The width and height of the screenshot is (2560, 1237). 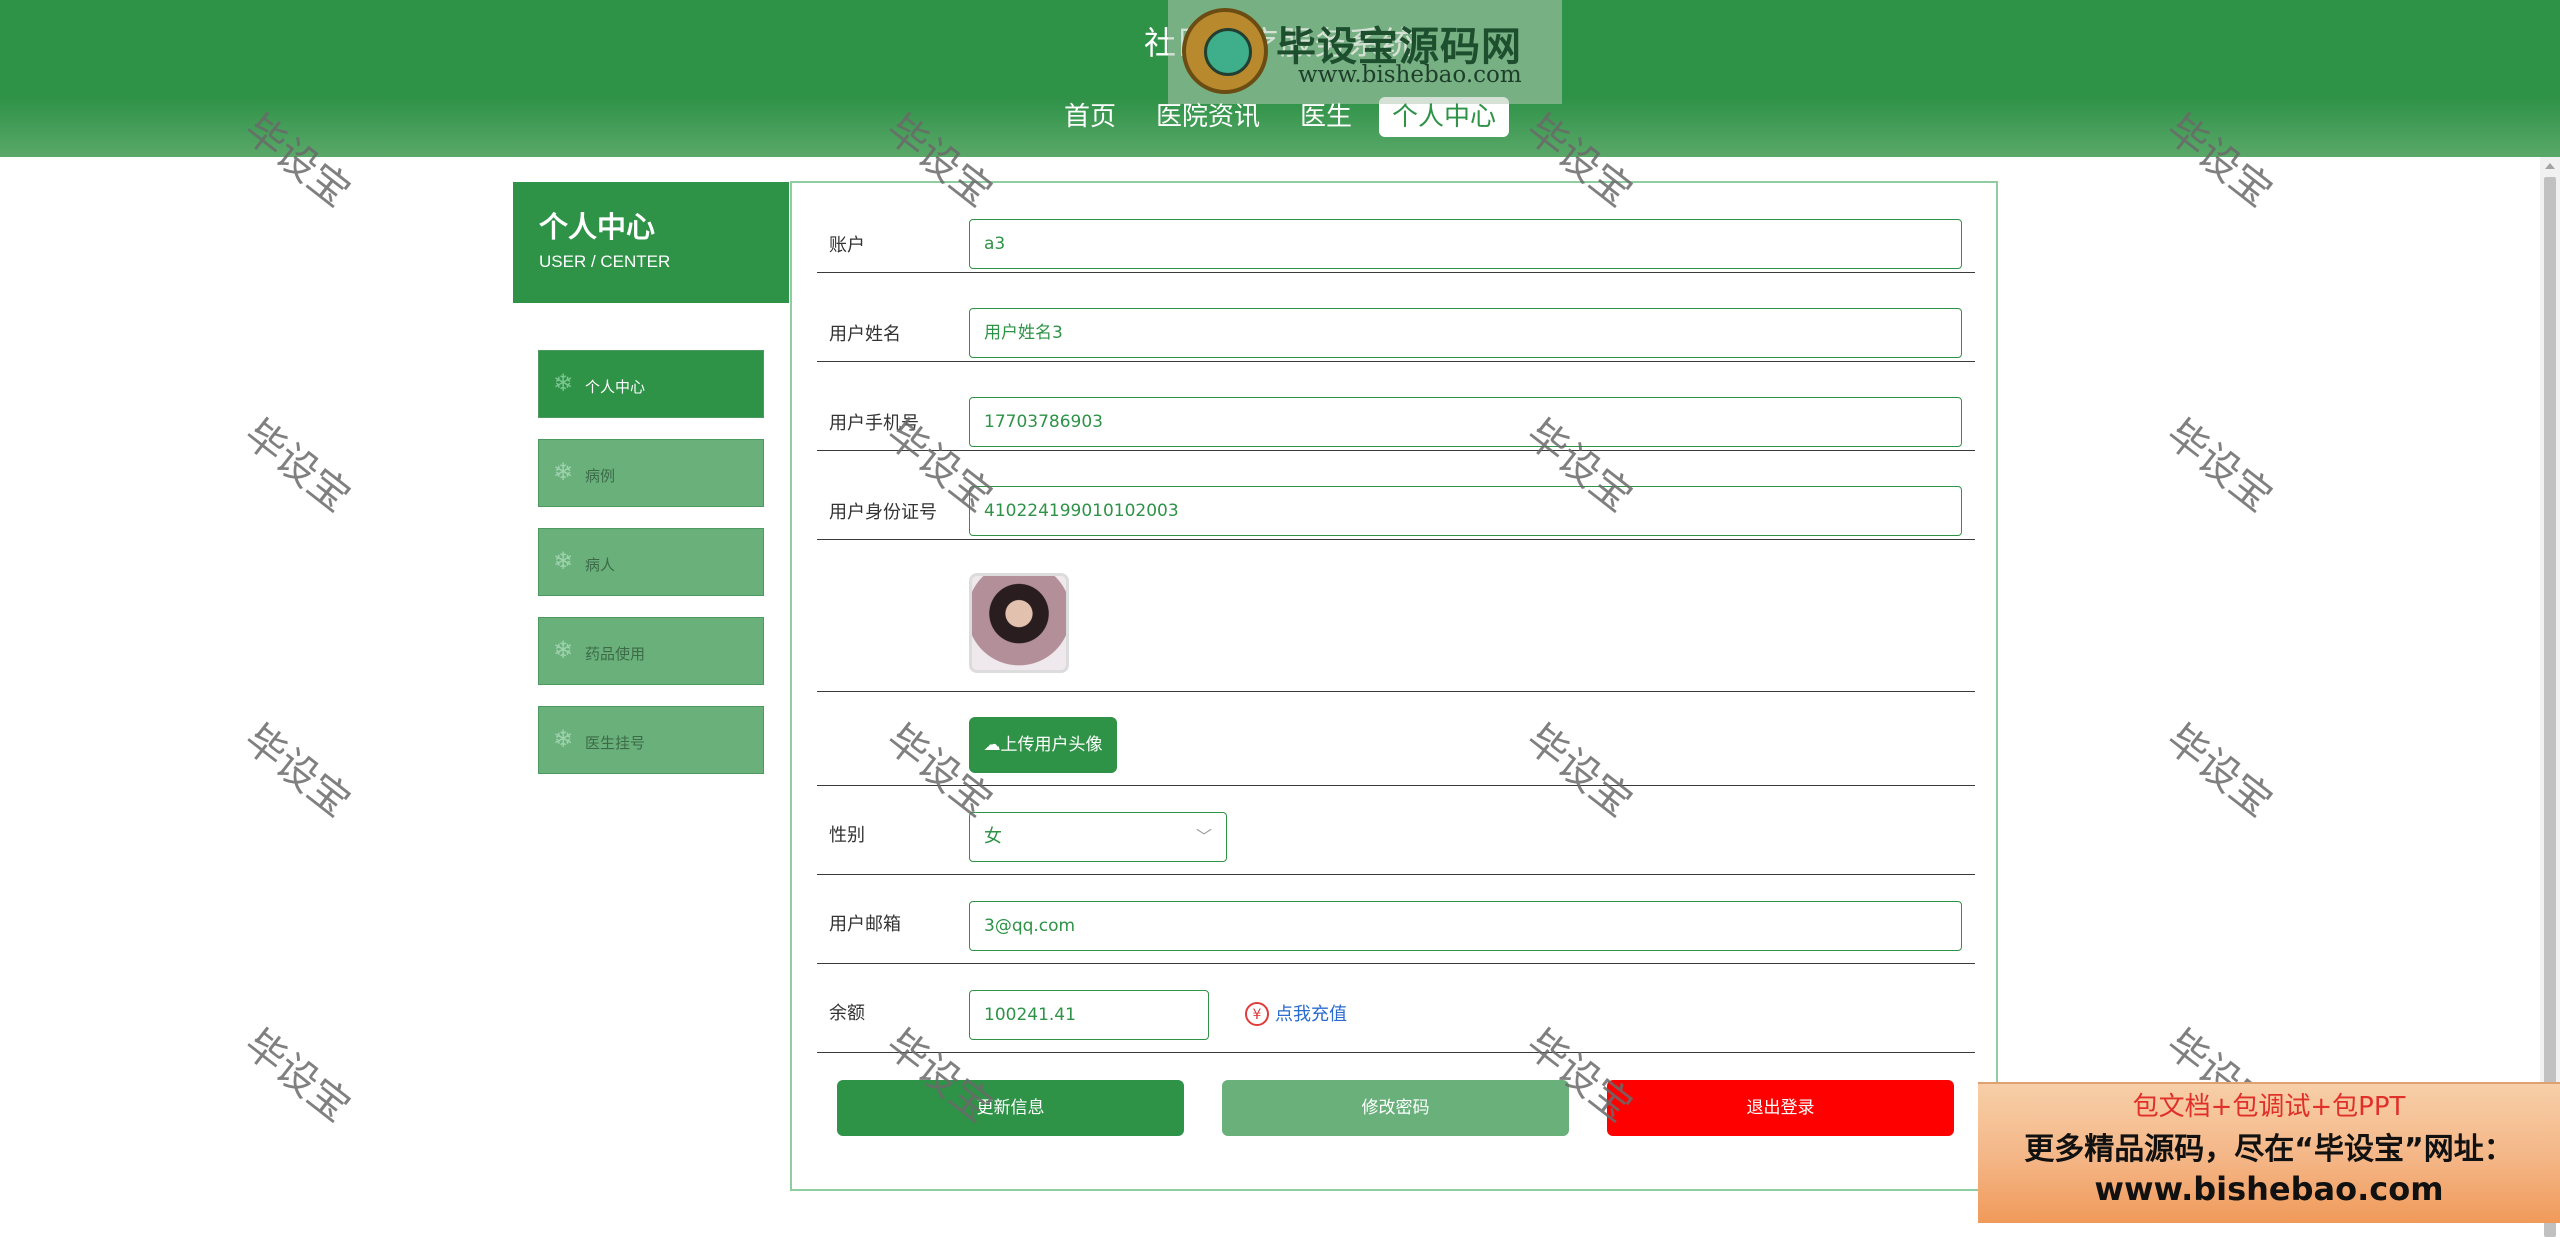 I want to click on sidebar-item-label: 个人中心, so click(x=615, y=387).